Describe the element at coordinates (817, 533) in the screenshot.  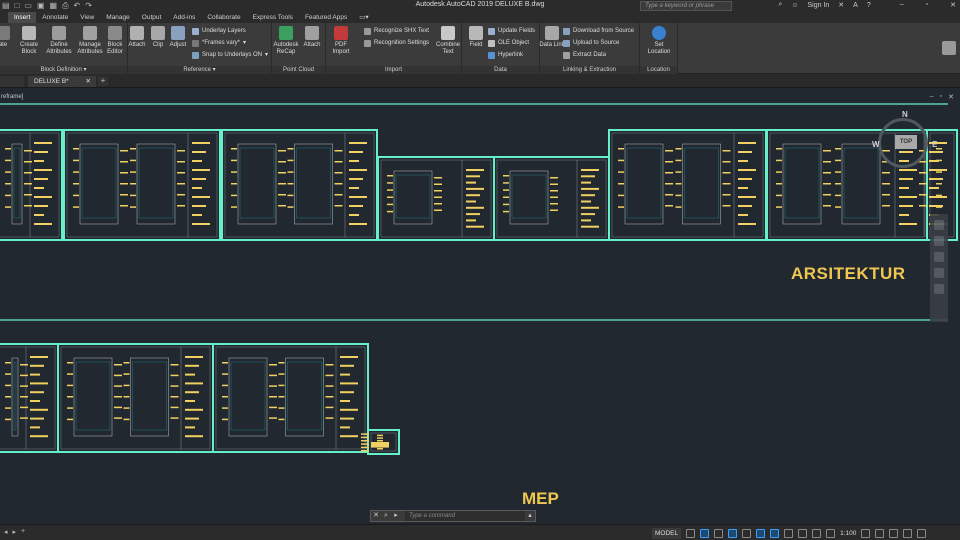
I see `annotation-visibility-icon` at that location.